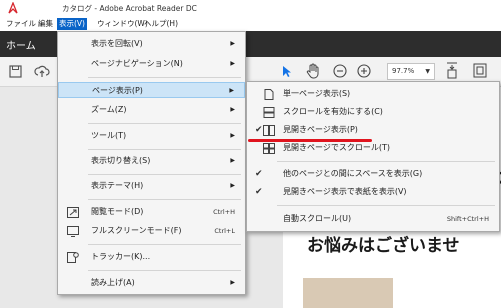 The image size is (501, 308). I want to click on menu-item-show-gaps: ✔ 他のページとの間にスペースを表示(G), so click(373, 174).